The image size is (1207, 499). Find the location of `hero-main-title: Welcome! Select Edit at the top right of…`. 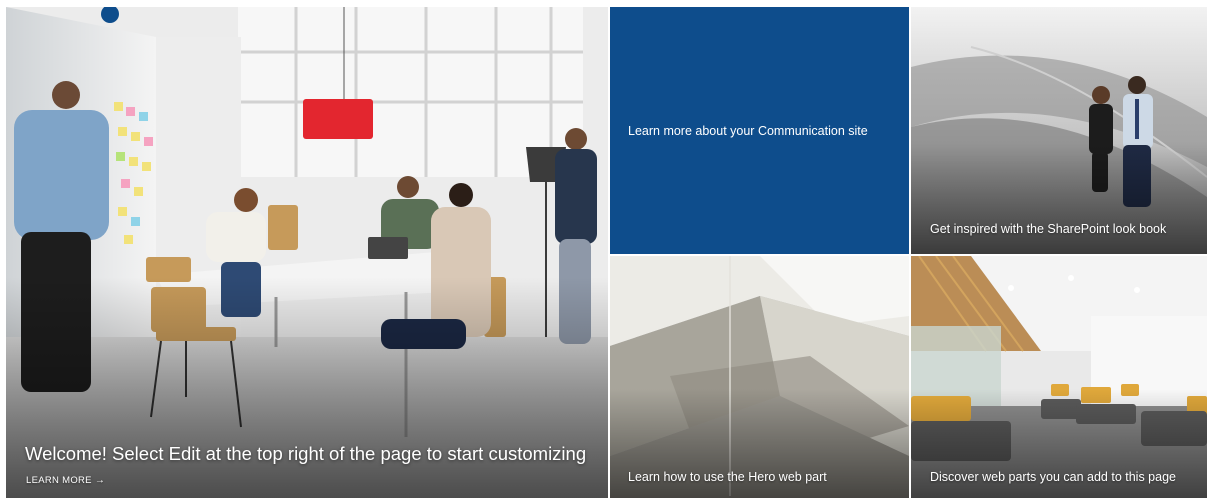

hero-main-title: Welcome! Select Edit at the top right of… is located at coordinates (306, 453).